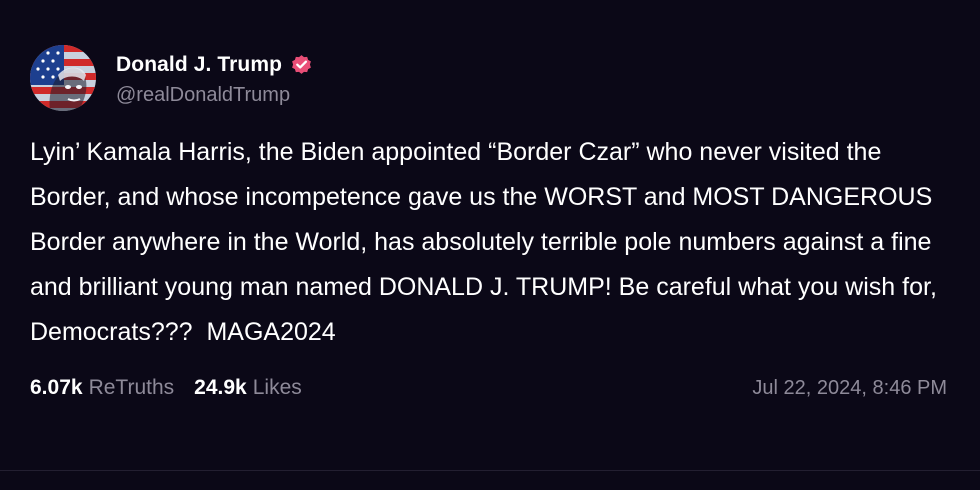  I want to click on retruths-label: ReTruths, so click(131, 387).